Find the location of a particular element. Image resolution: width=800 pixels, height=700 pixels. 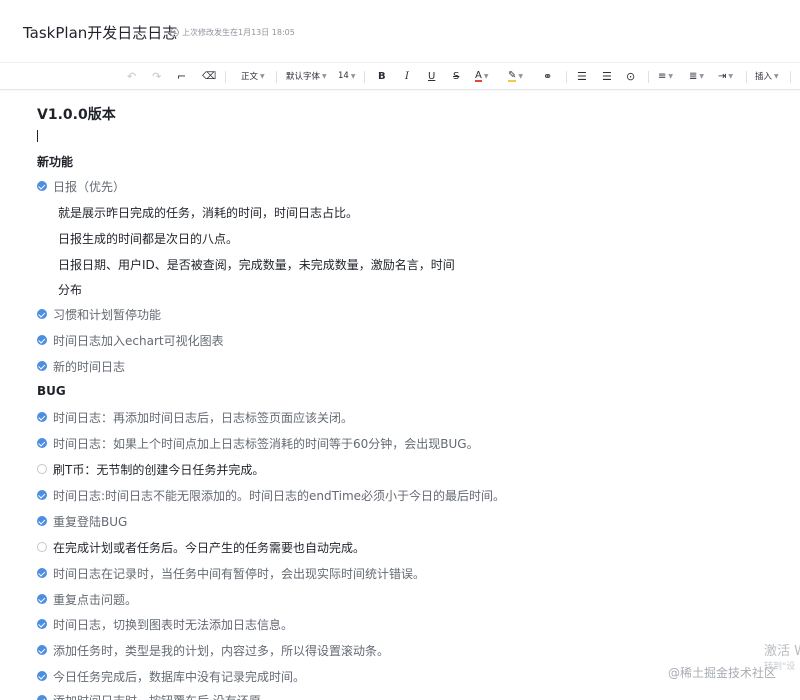

underline-button: U is located at coordinates (431, 76).